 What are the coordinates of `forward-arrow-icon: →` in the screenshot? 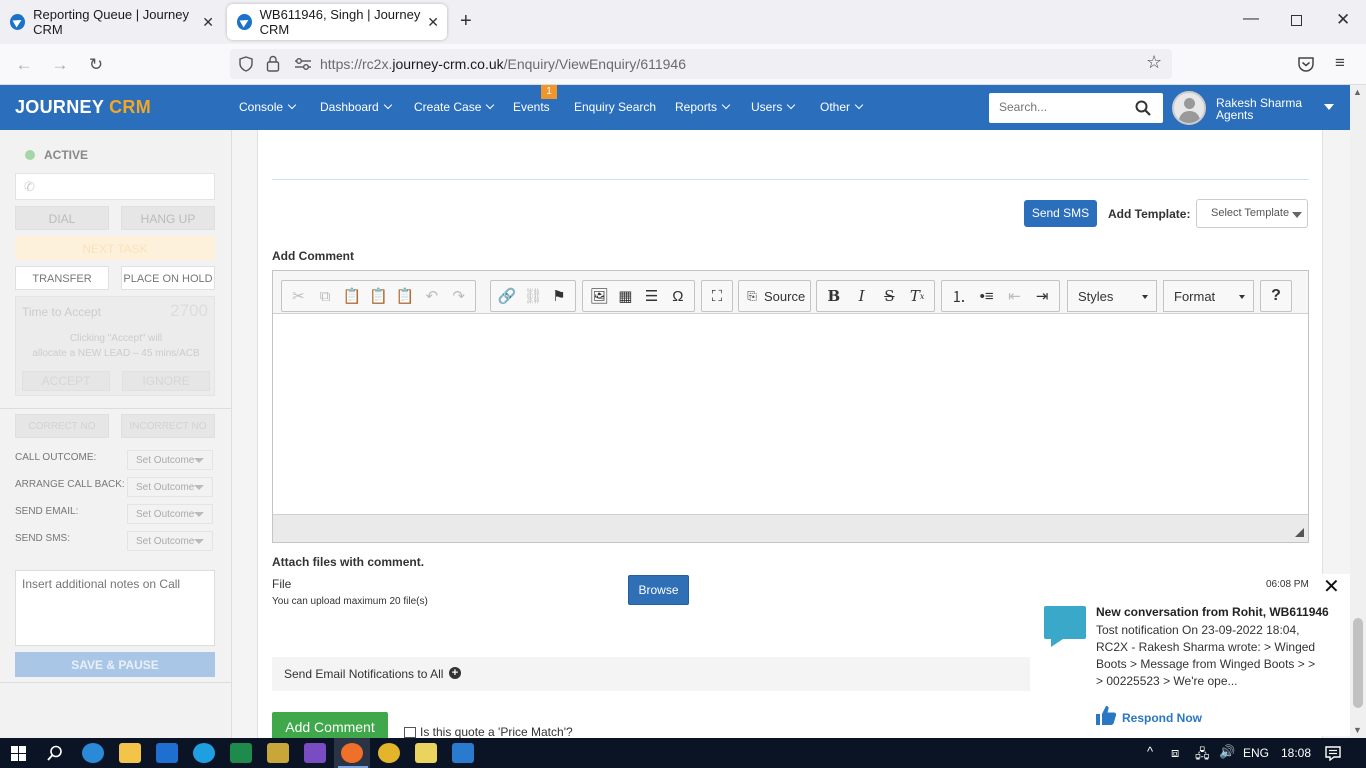 It's located at (60, 65).